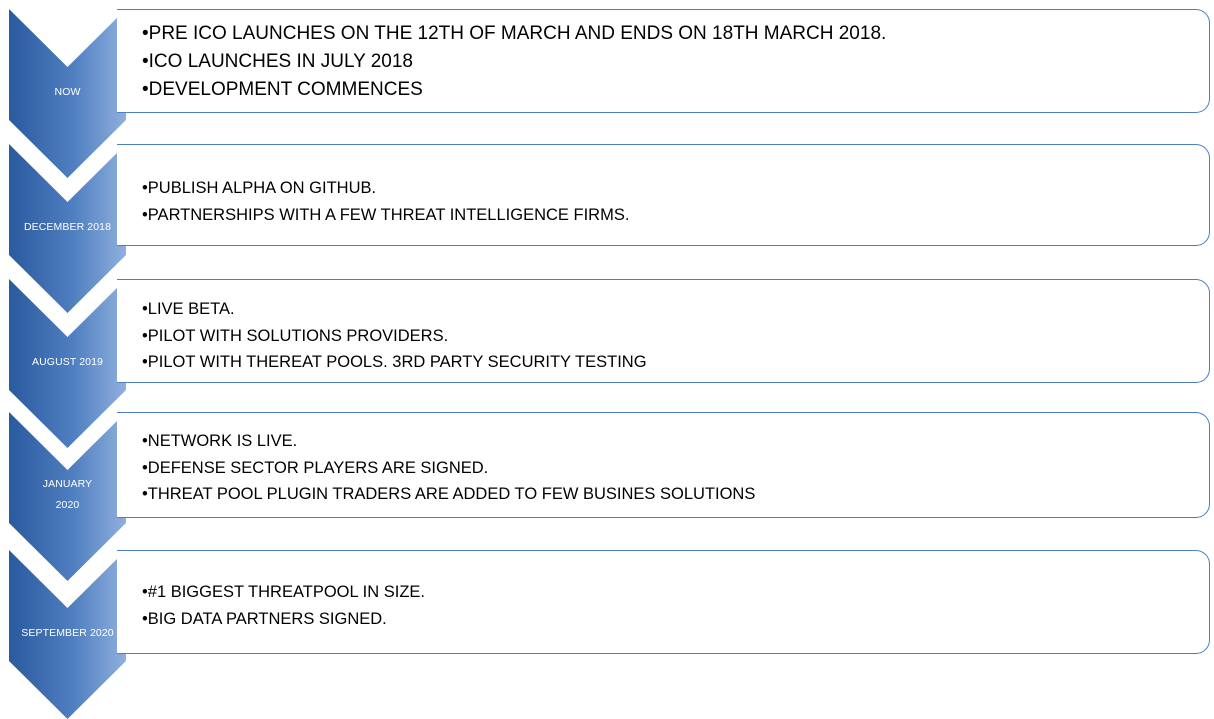 This screenshot has height=719, width=1214. I want to click on stage-item: •PUBLISH ALPHA ON GITHUB., so click(259, 188).